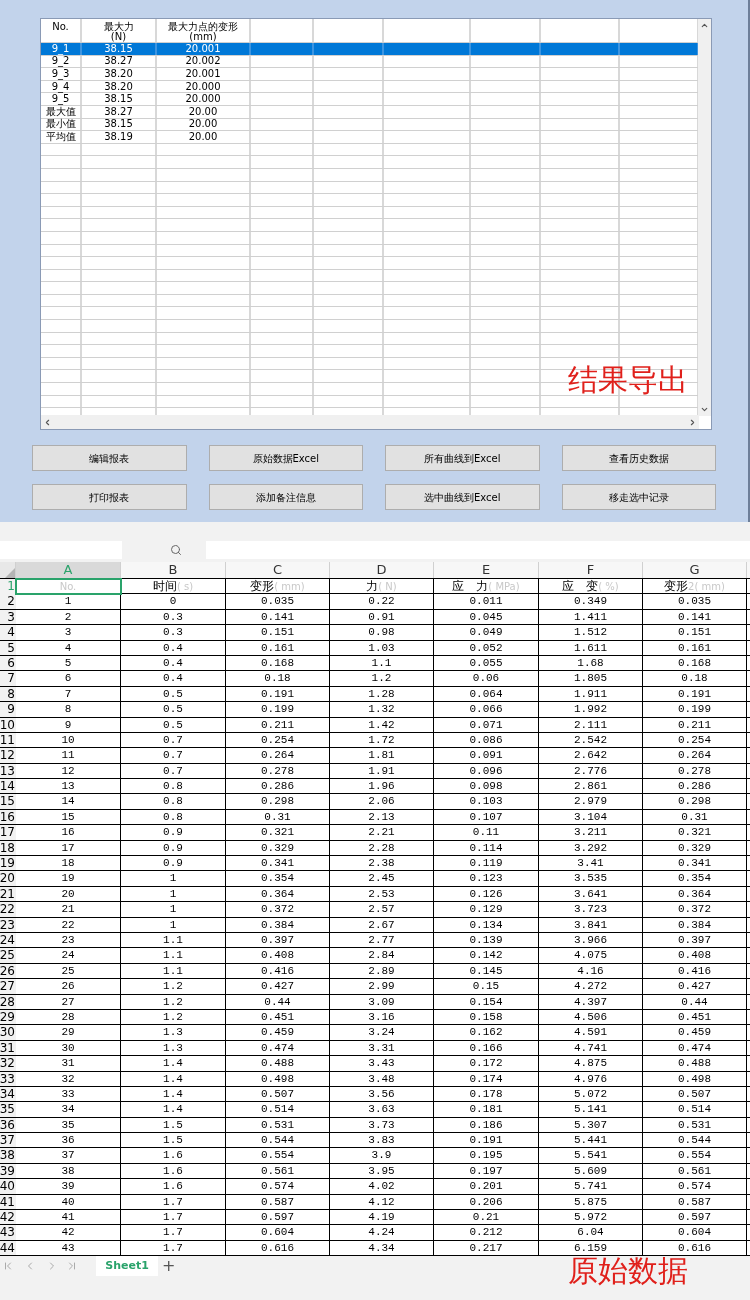 The height and width of the screenshot is (1300, 750). Describe the element at coordinates (68, 632) in the screenshot. I see `table-cell: 3` at that location.